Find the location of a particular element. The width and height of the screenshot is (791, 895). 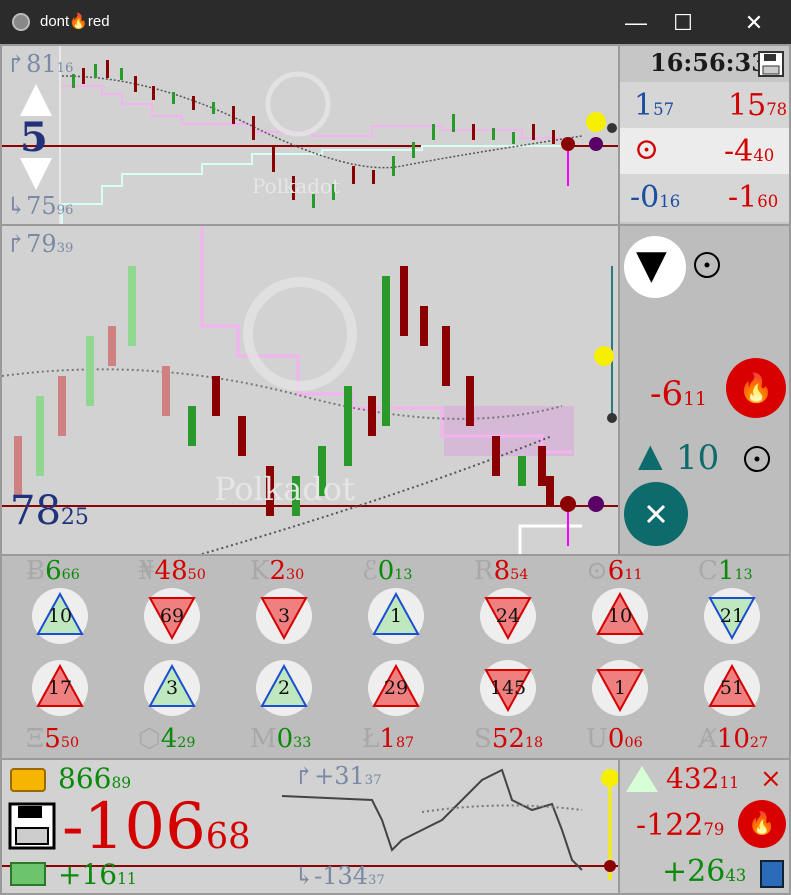

globe-icon is located at coordinates (21, 22).